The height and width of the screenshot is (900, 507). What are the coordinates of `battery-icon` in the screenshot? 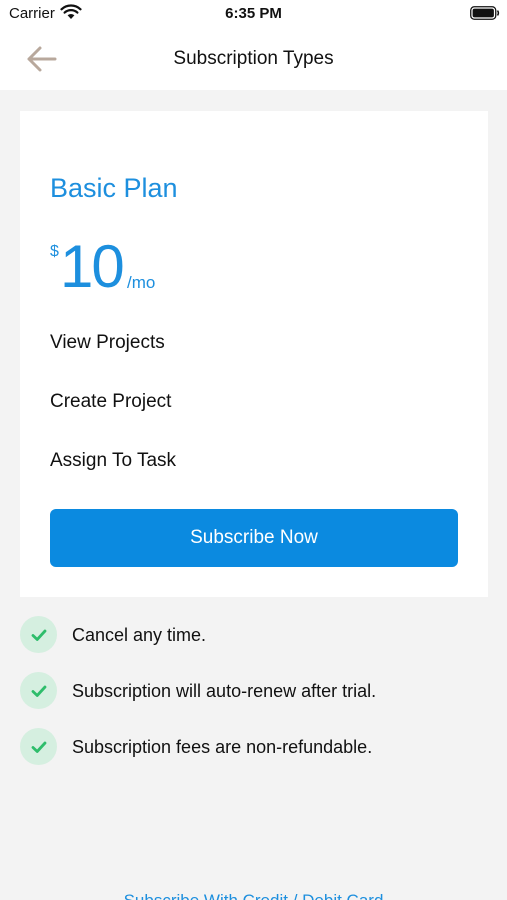 It's located at (485, 13).